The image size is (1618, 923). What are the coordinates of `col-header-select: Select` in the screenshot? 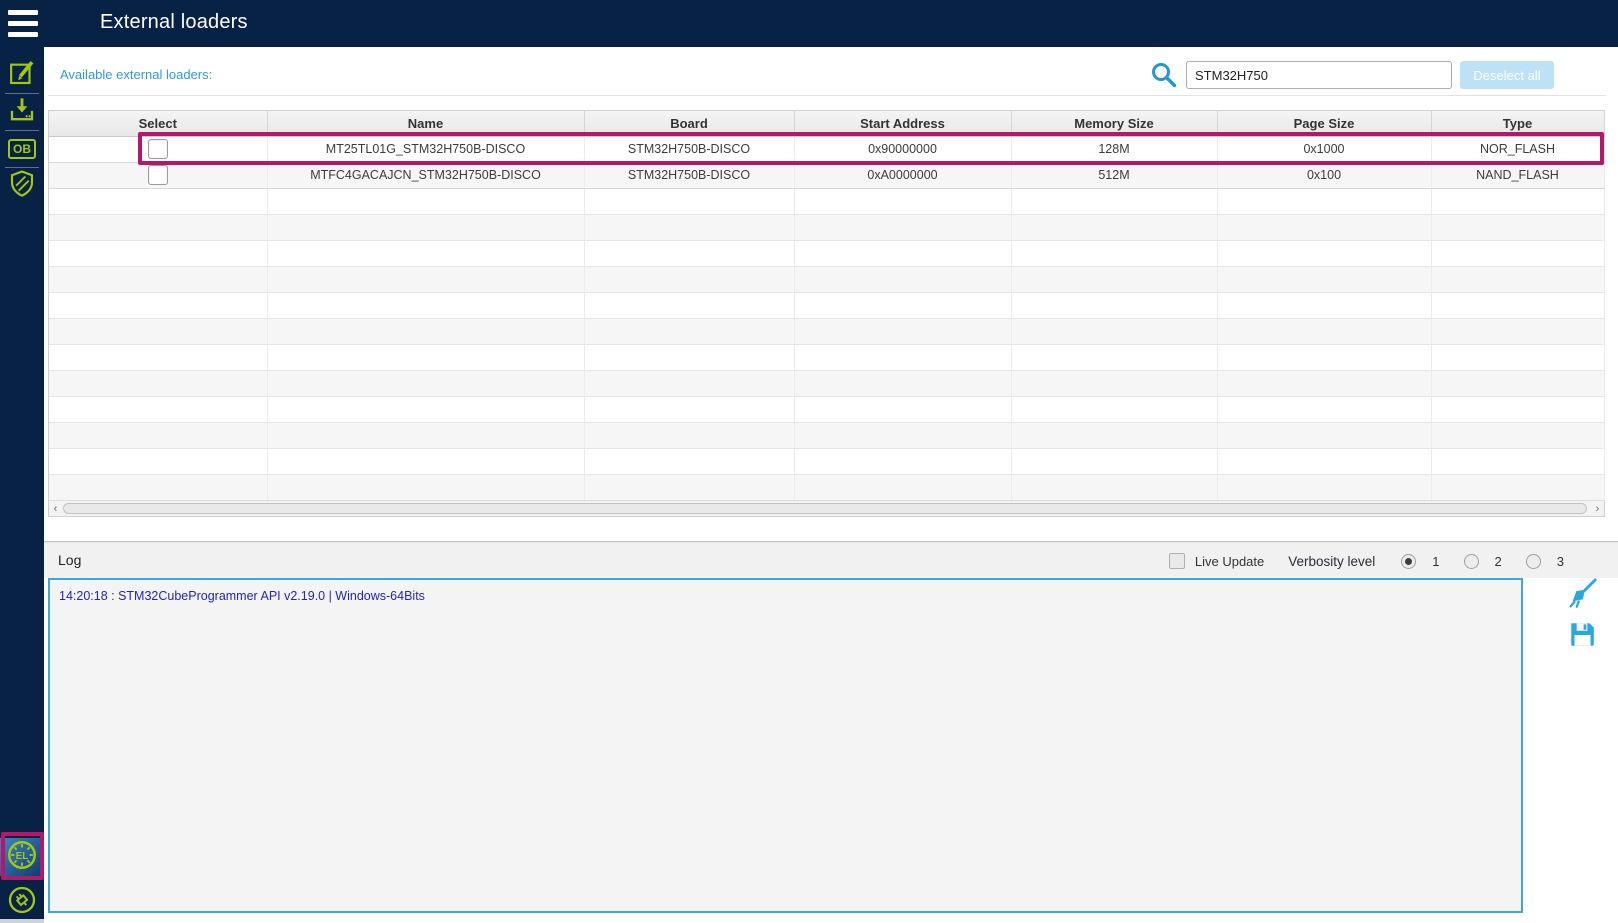 It's located at (158, 124).